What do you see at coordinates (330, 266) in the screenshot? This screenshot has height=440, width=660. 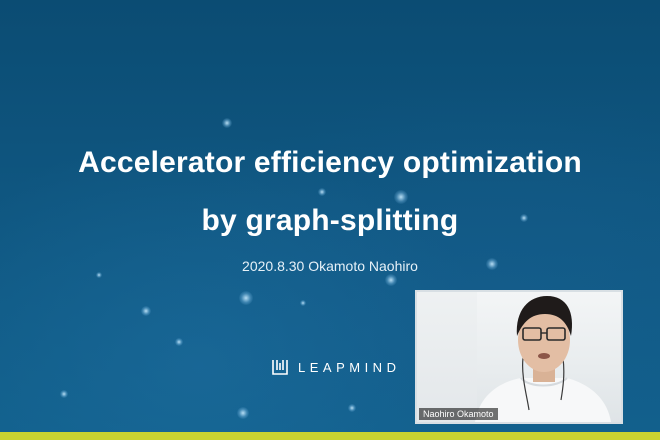 I see `slide-subtitle: 2020.8.30 Okamoto Naohiro` at bounding box center [330, 266].